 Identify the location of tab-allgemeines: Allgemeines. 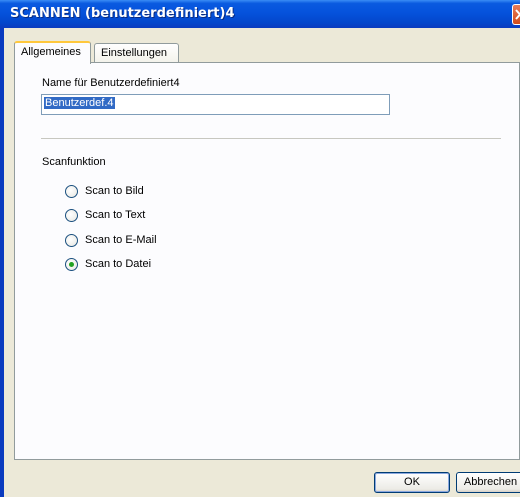
(52, 52).